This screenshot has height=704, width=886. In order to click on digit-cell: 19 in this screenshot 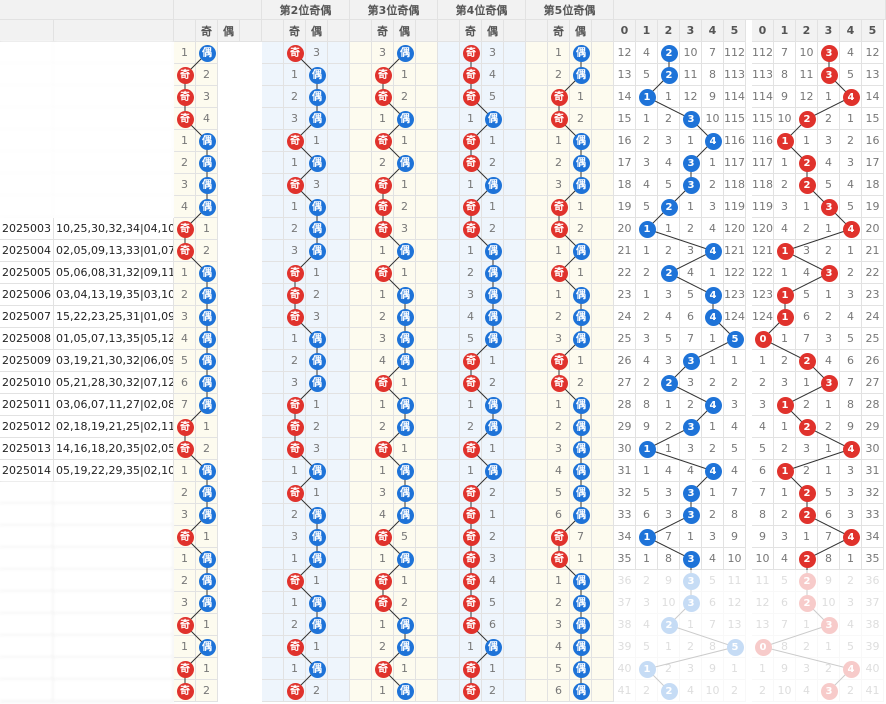, I will do `click(873, 207)`.